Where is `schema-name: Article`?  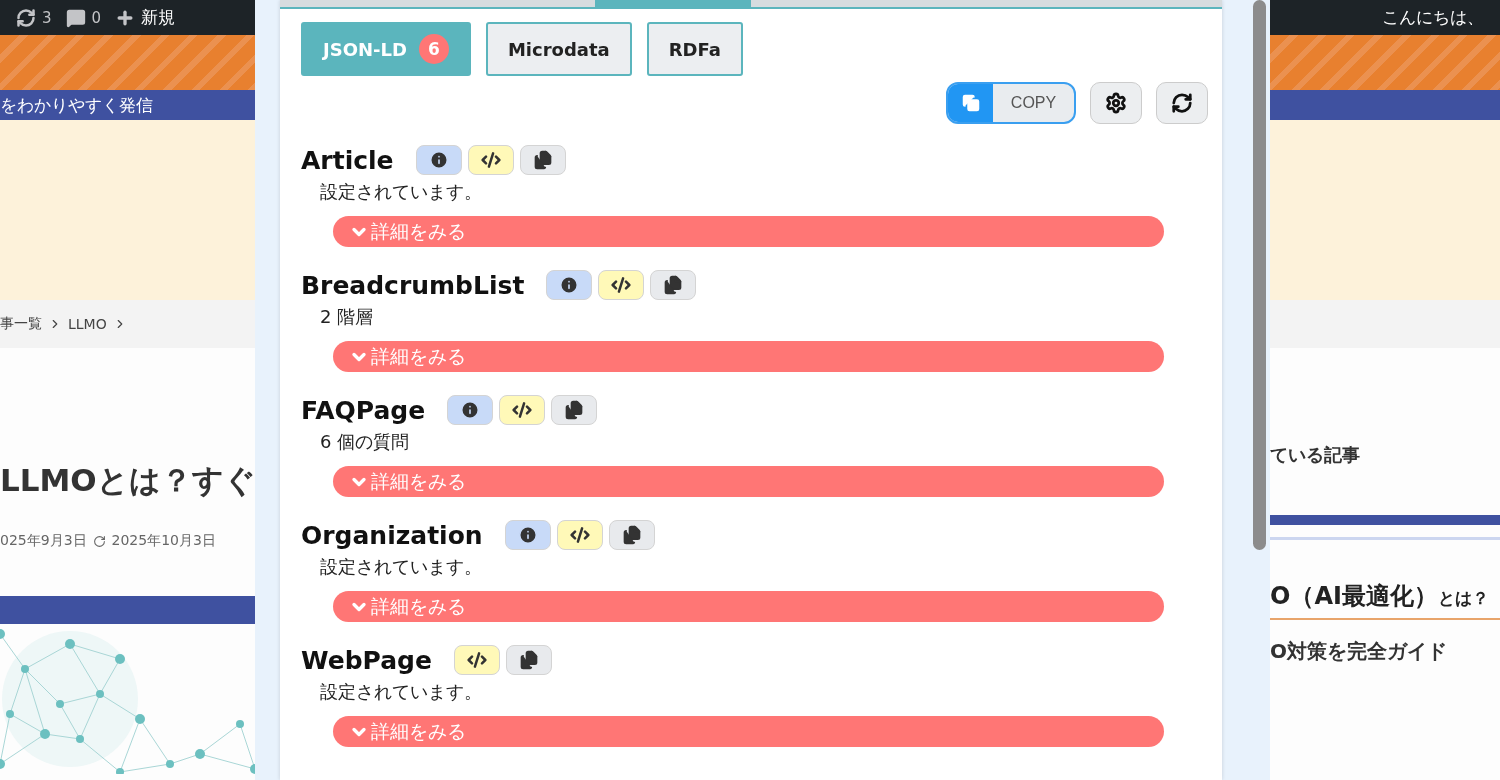
schema-name: Article is located at coordinates (347, 160).